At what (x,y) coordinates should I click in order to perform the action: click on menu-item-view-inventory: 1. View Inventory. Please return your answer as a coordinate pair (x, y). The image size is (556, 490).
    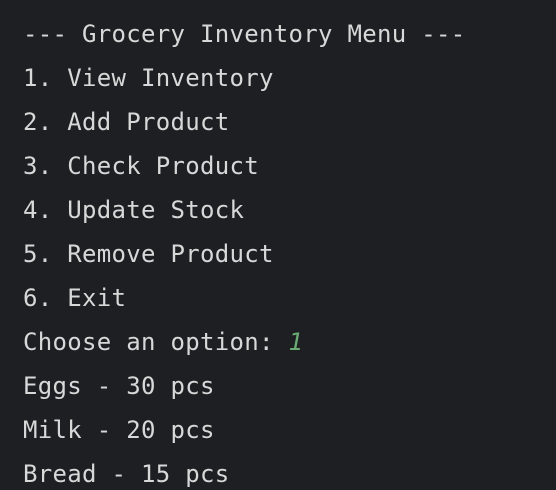
    Looking at the image, I should click on (148, 78).